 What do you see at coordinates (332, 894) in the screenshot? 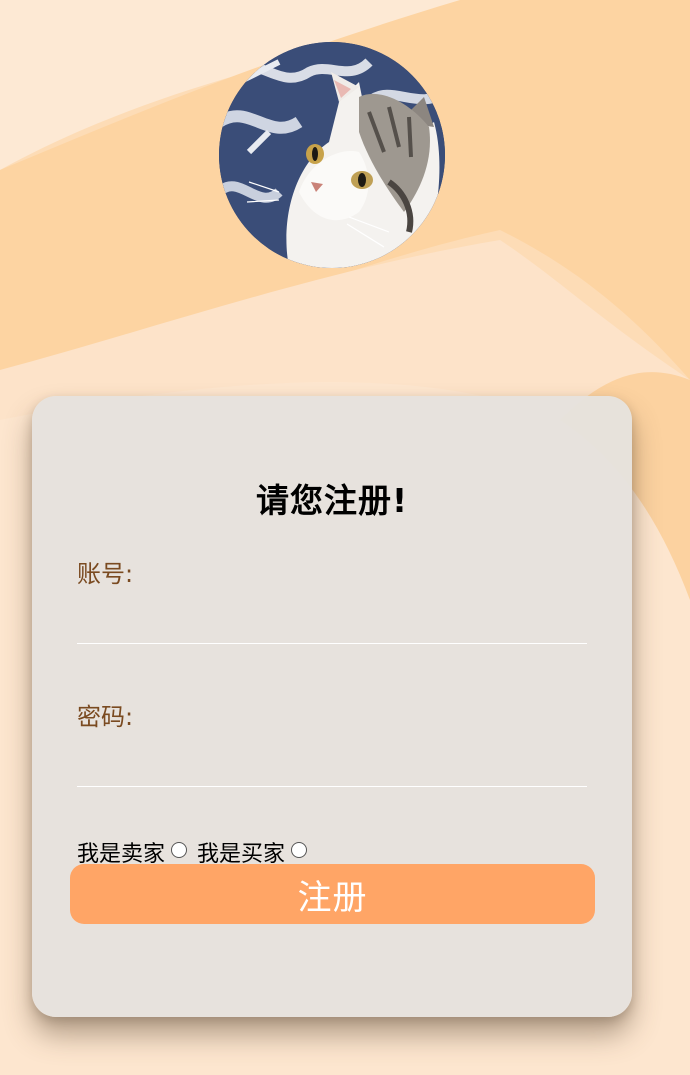
I see `register-button: 注册` at bounding box center [332, 894].